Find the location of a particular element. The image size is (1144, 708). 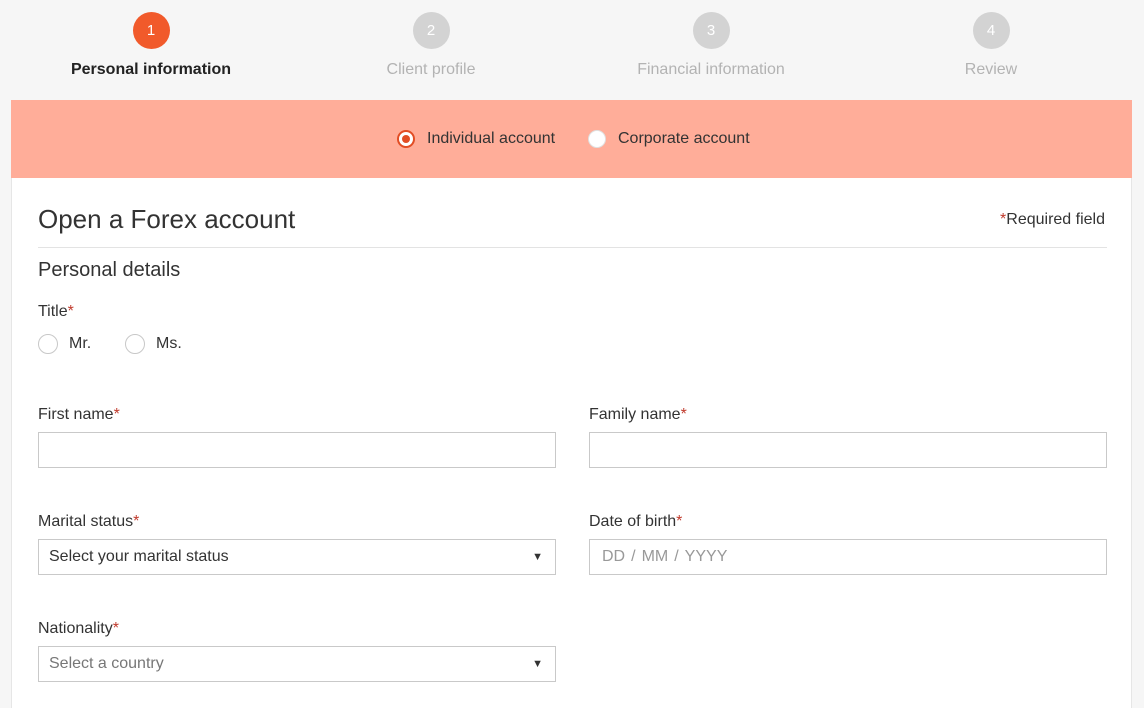

marital-status-select: Select your marital status ▼ is located at coordinates (297, 557).